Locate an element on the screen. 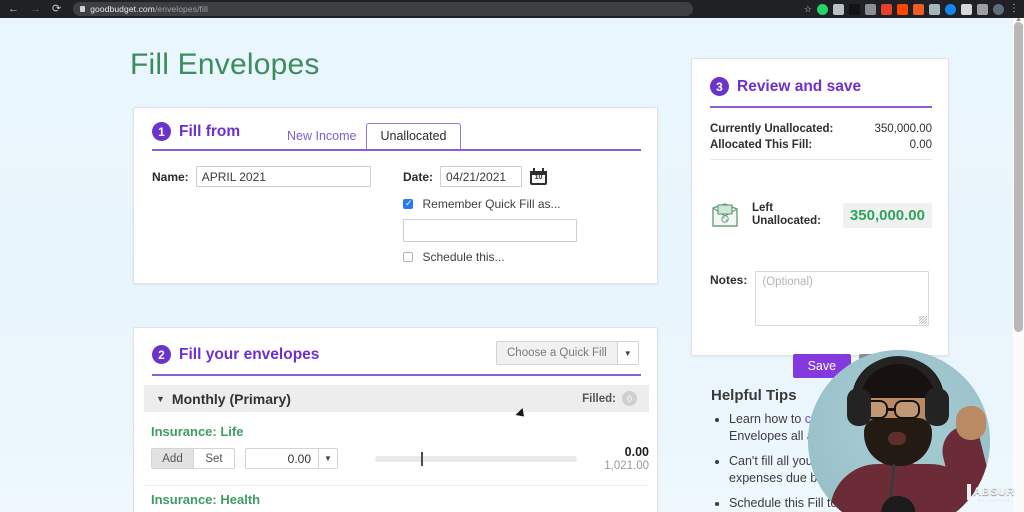 This screenshot has height=512, width=1024. review-title: Review and save is located at coordinates (799, 86).